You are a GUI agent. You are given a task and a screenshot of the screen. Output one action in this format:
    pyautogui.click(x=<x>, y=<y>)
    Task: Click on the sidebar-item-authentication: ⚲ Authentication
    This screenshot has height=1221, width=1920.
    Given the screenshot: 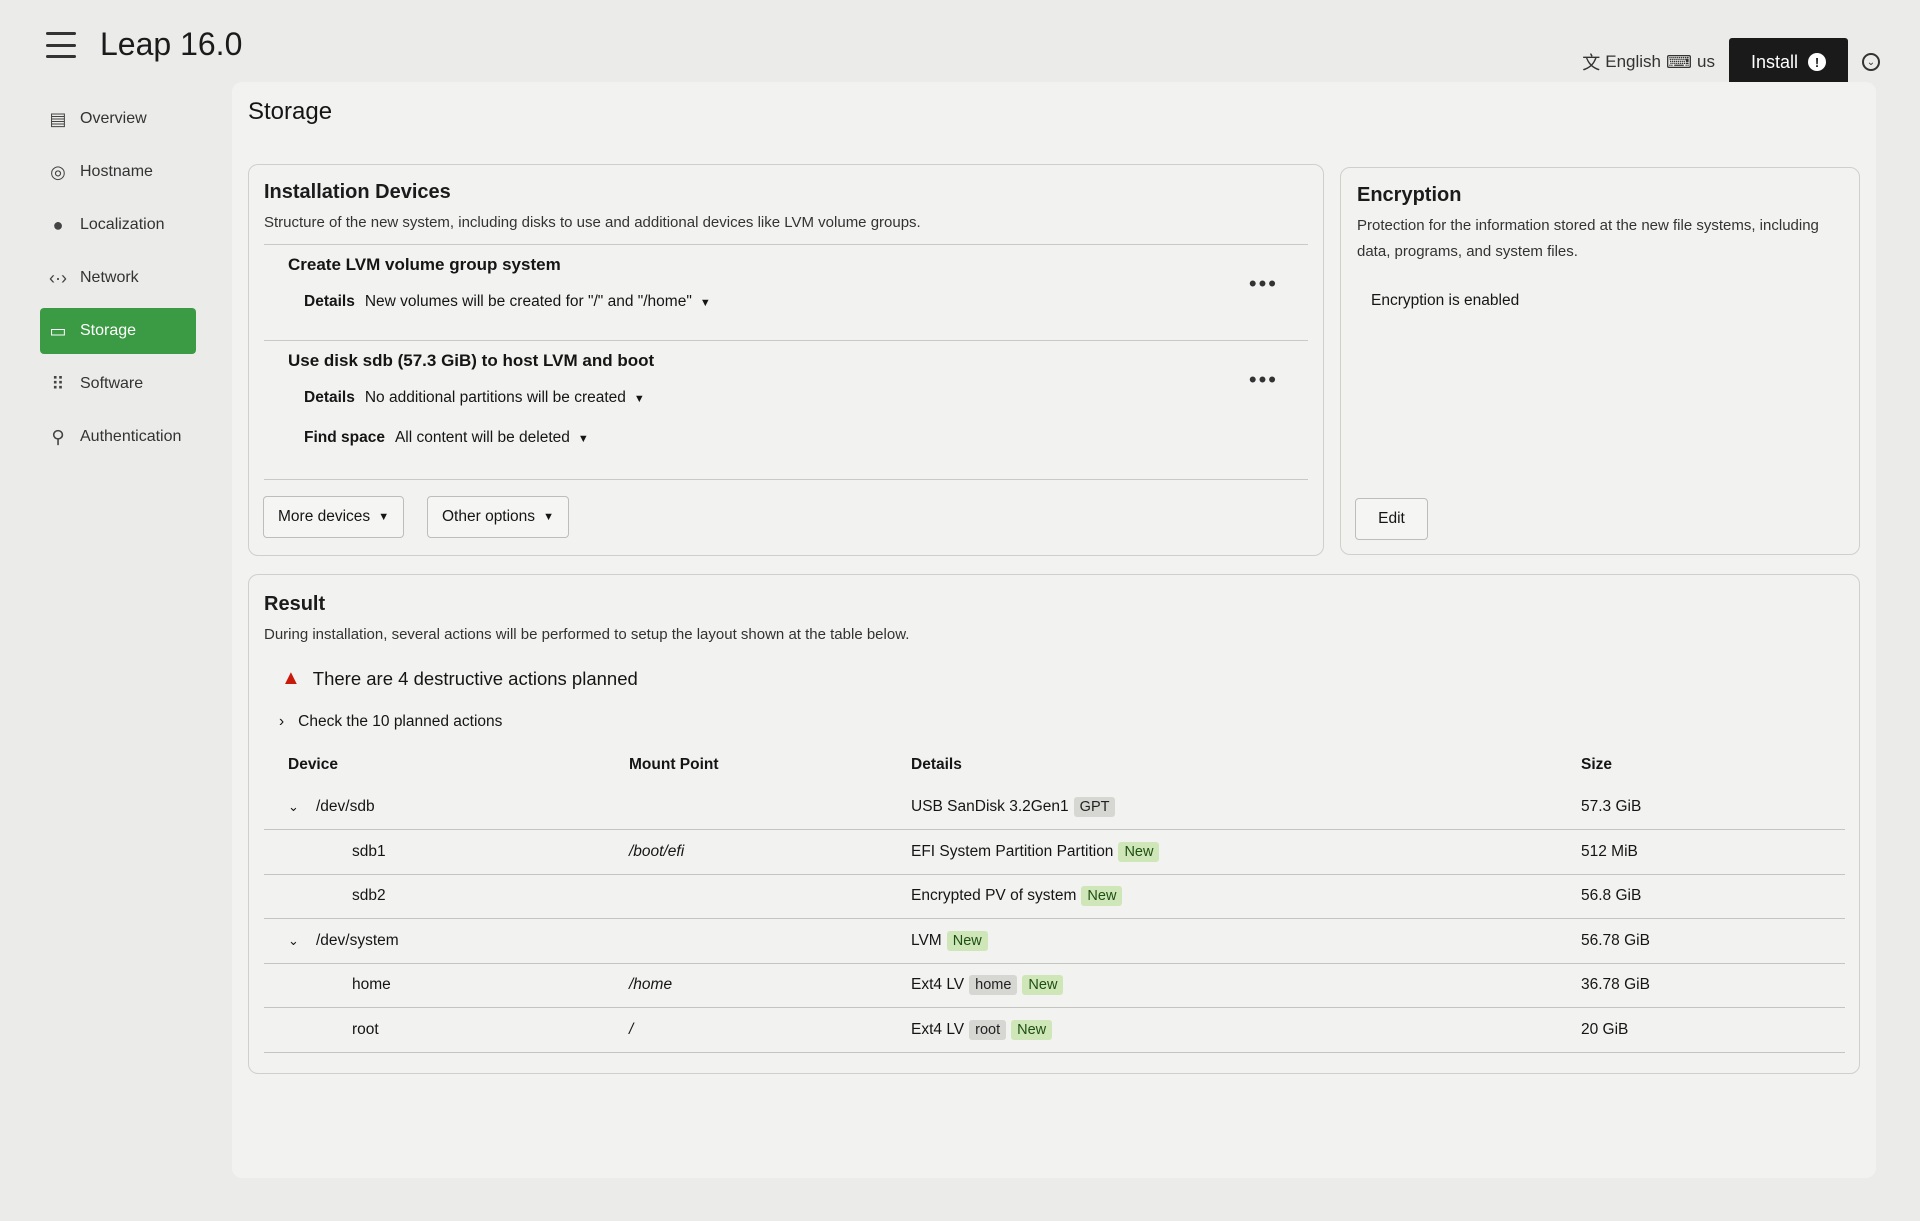 What is the action you would take?
    pyautogui.click(x=118, y=437)
    